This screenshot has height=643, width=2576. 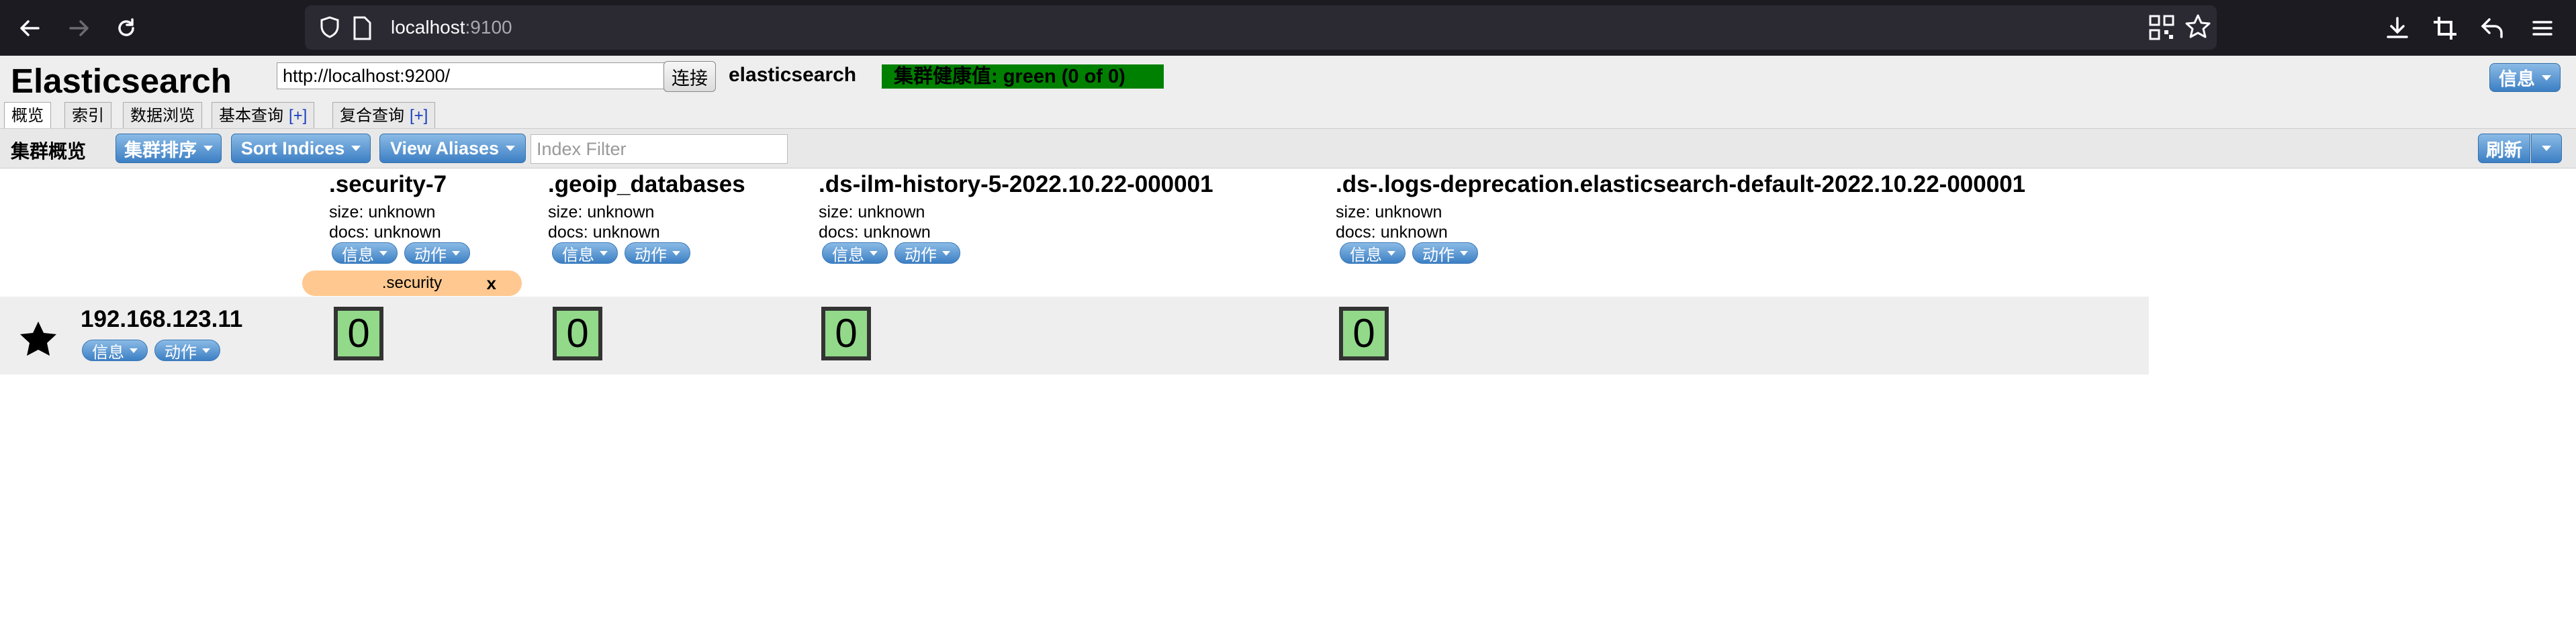 I want to click on tab-overview: 概览, so click(x=27, y=116).